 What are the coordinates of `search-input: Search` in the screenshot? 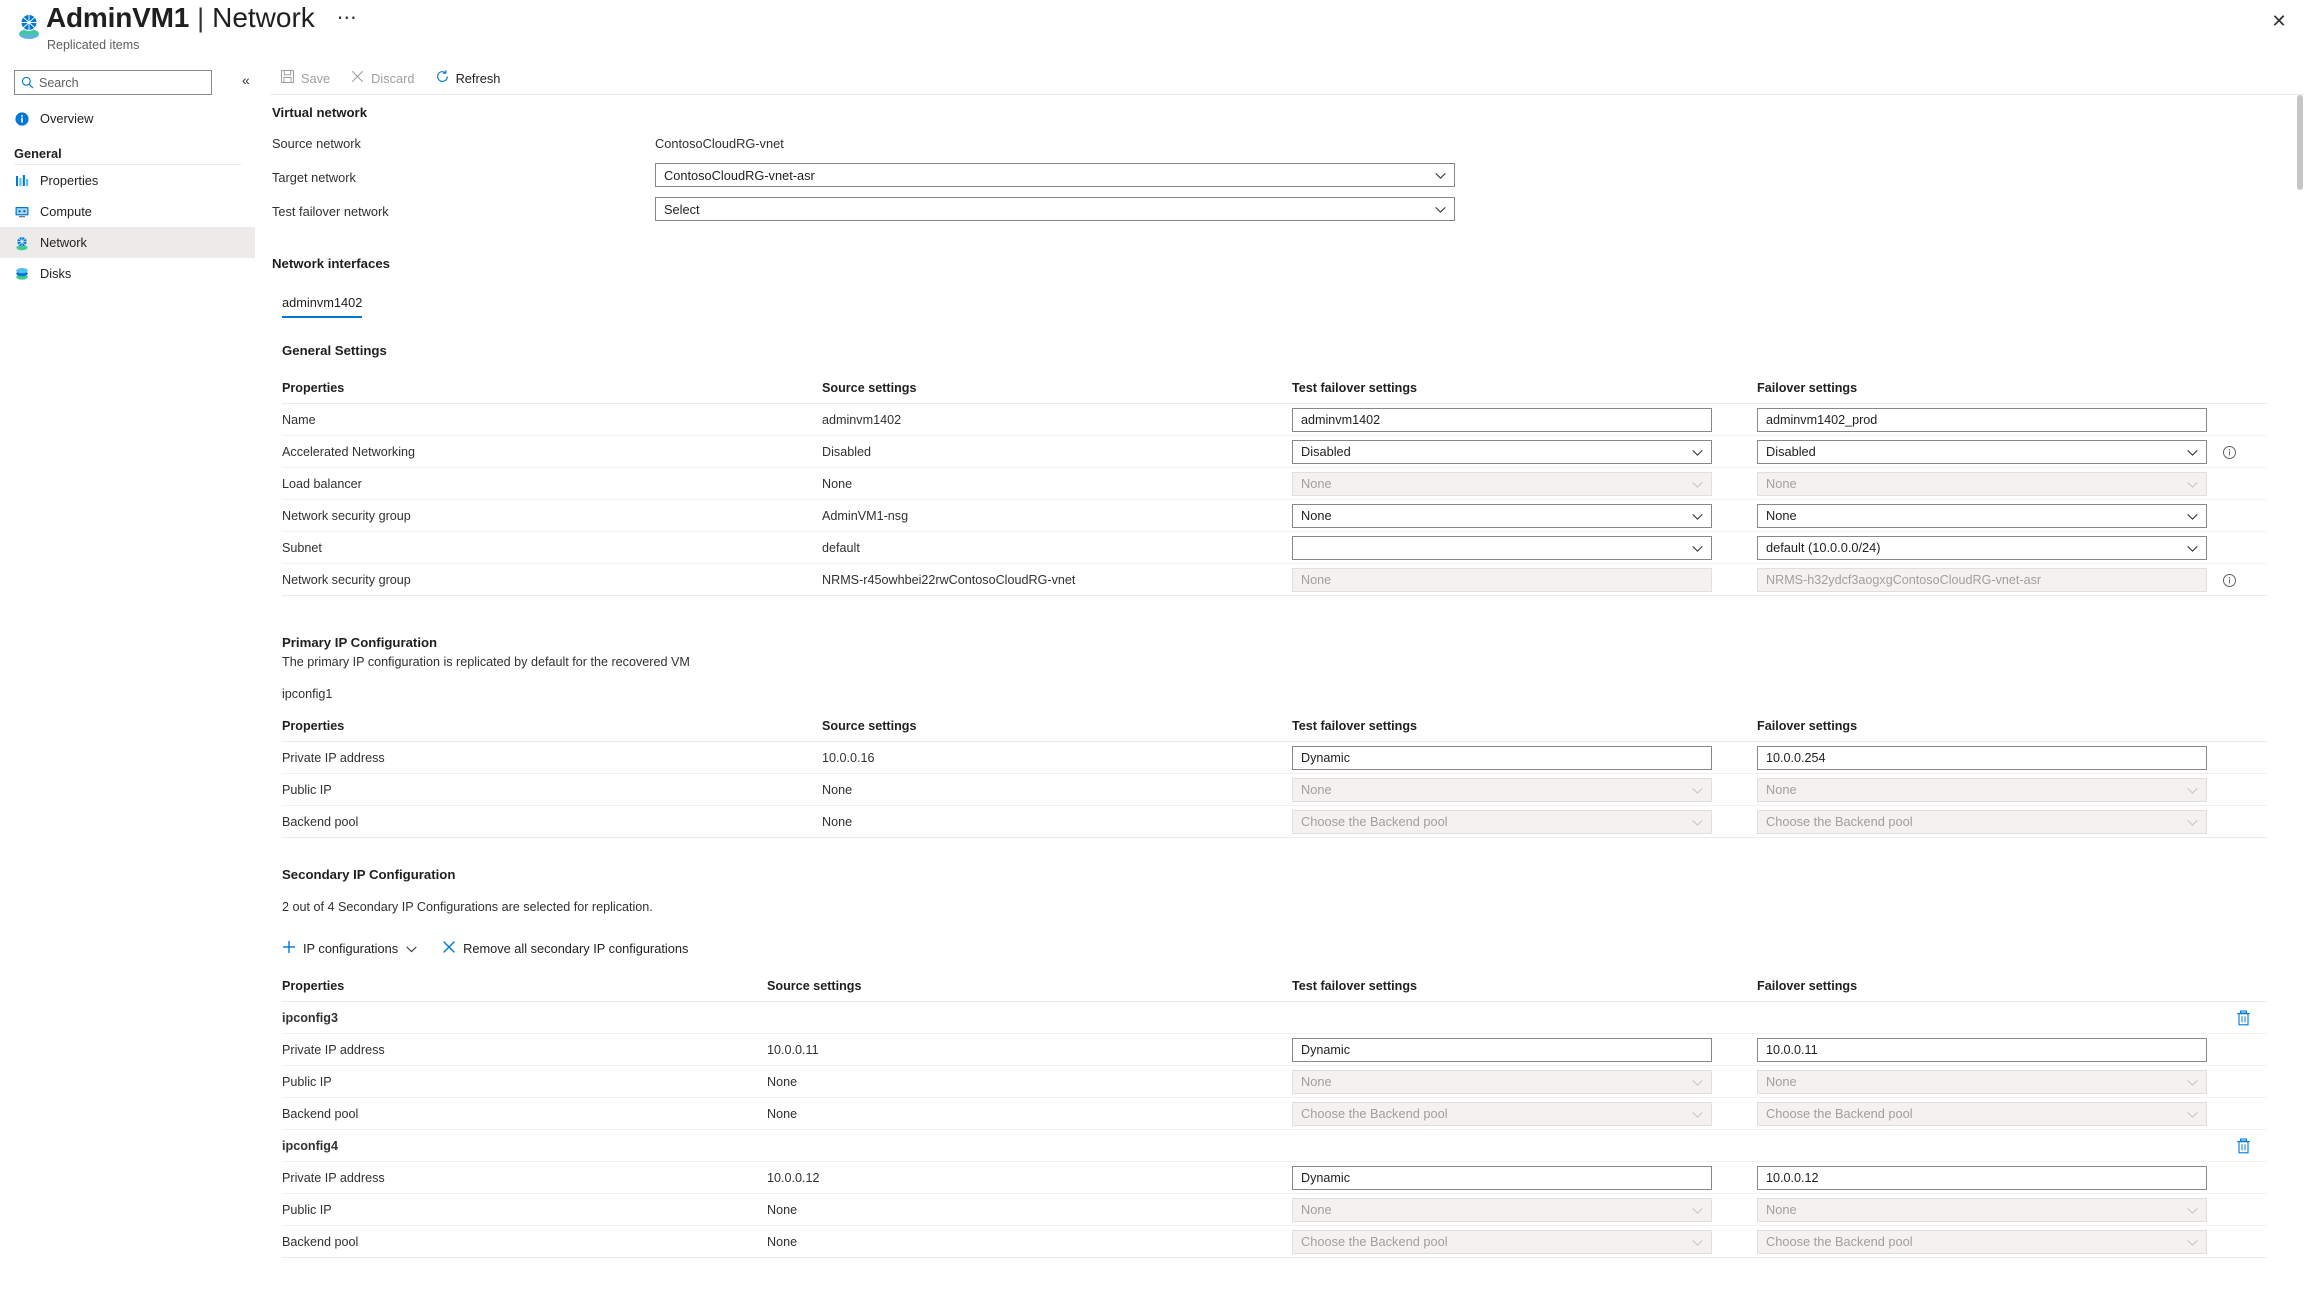 It's located at (113, 82).